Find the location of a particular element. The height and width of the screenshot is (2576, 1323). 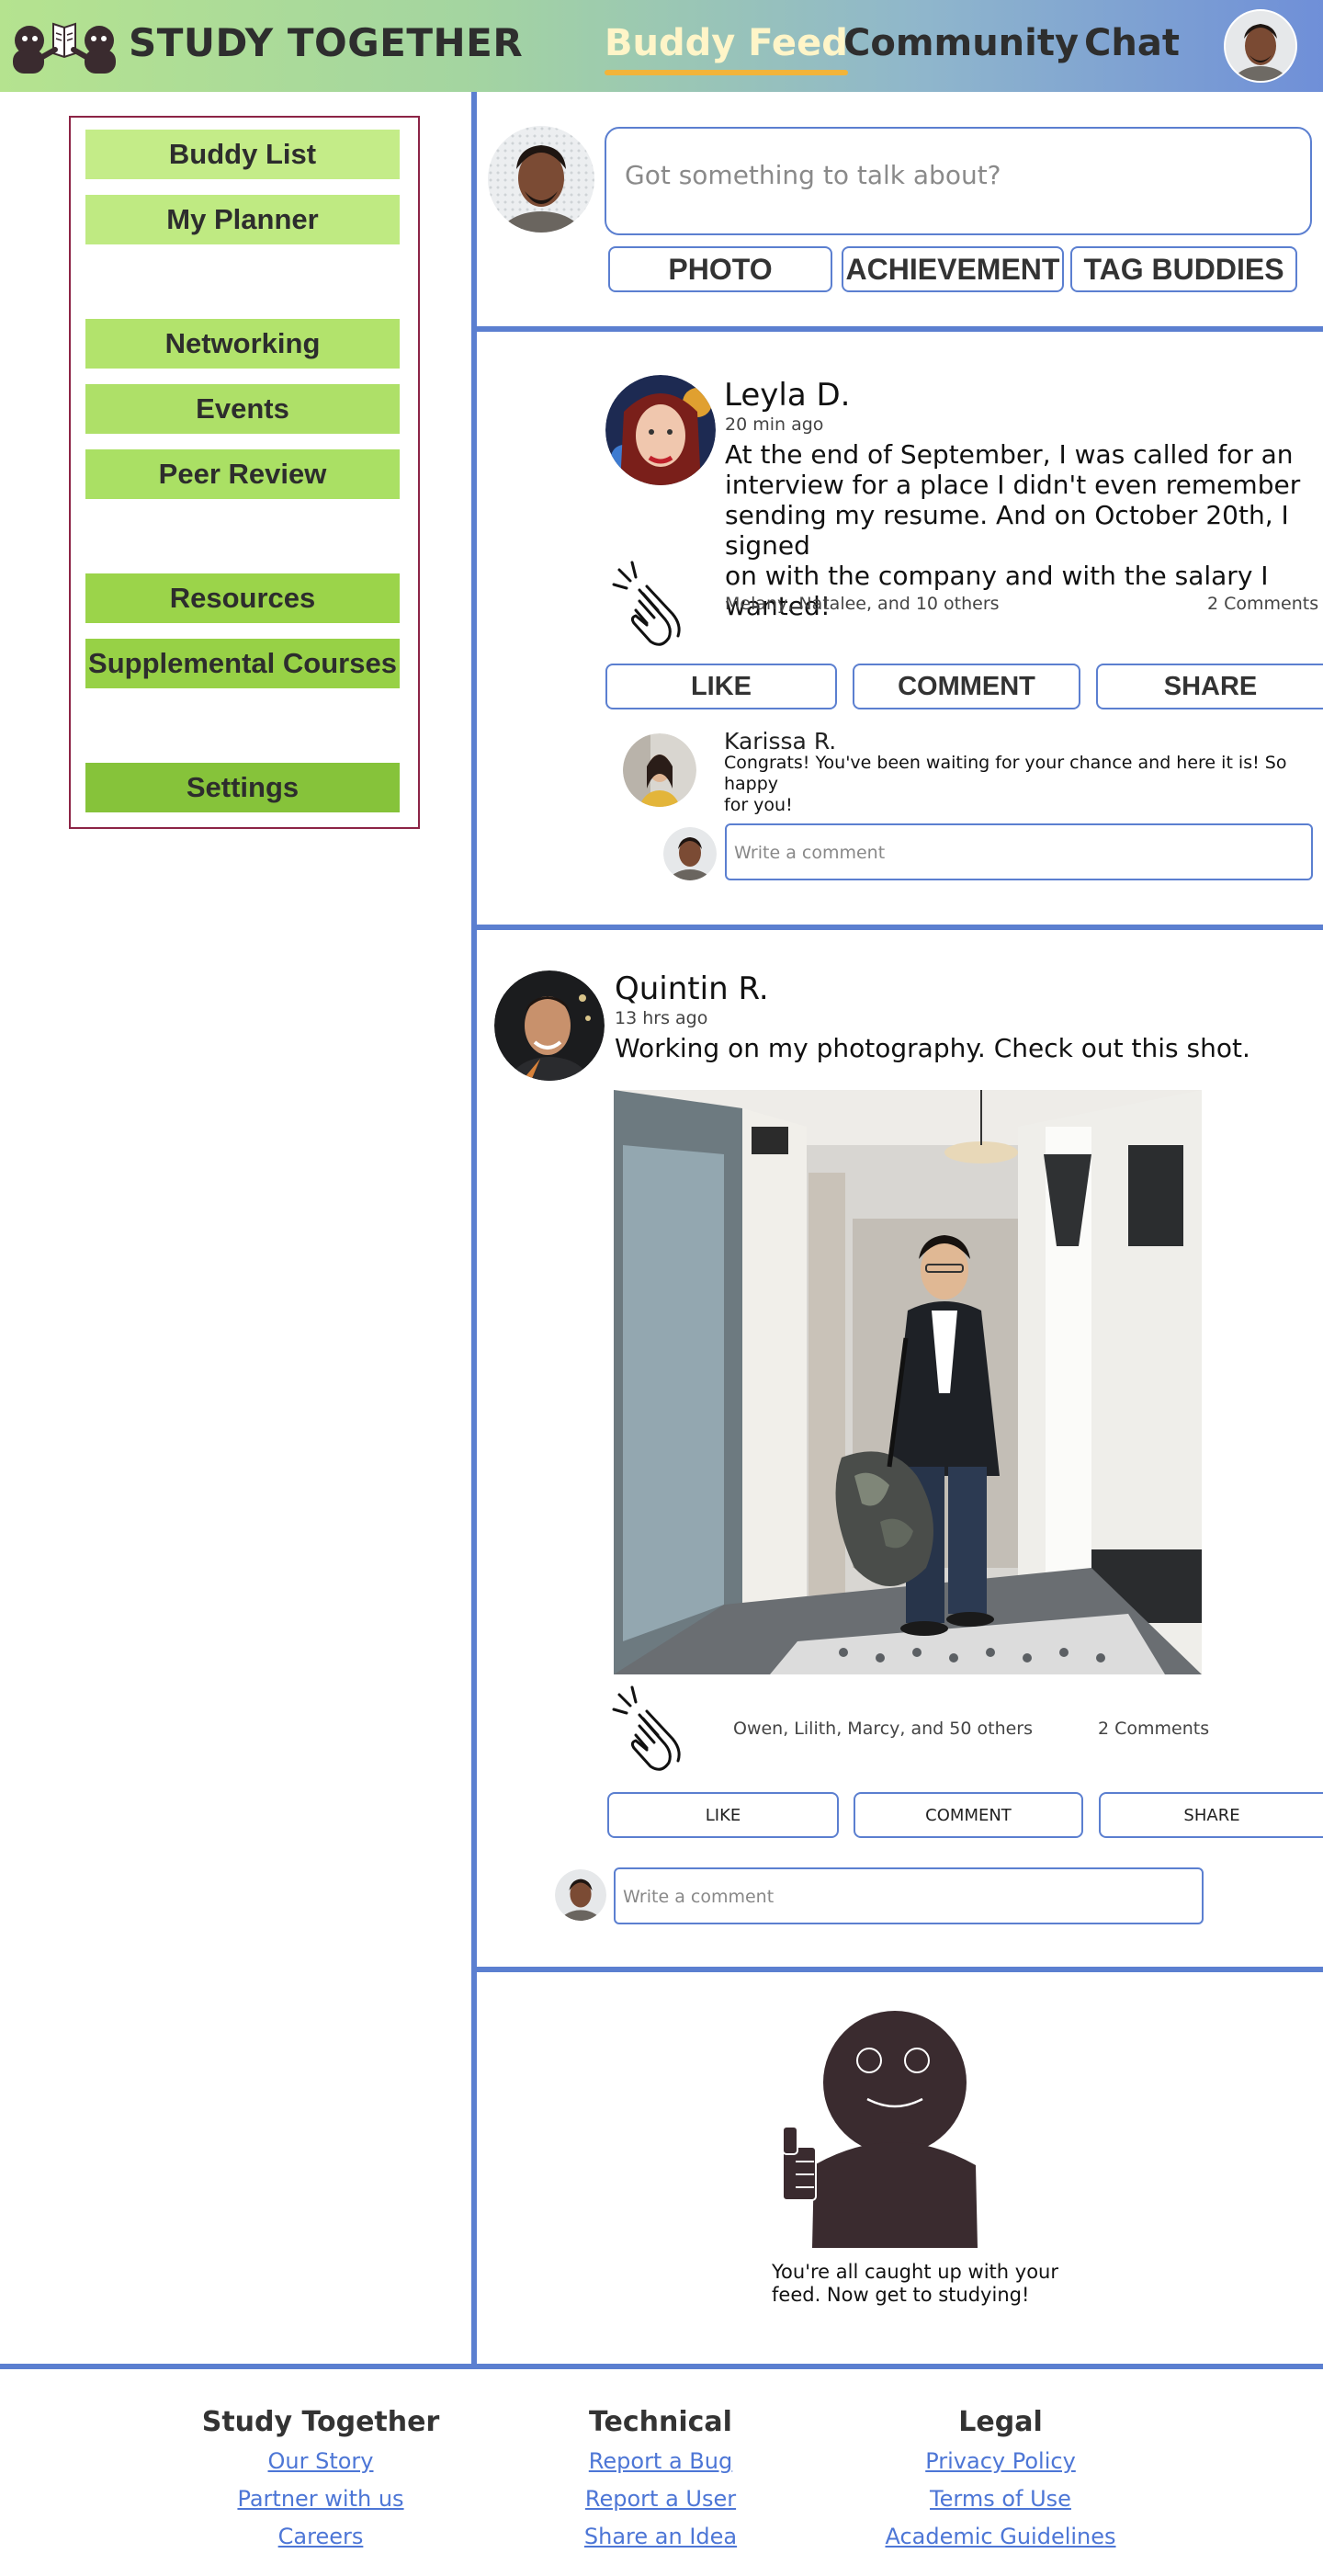

post-photo is located at coordinates (908, 1382).